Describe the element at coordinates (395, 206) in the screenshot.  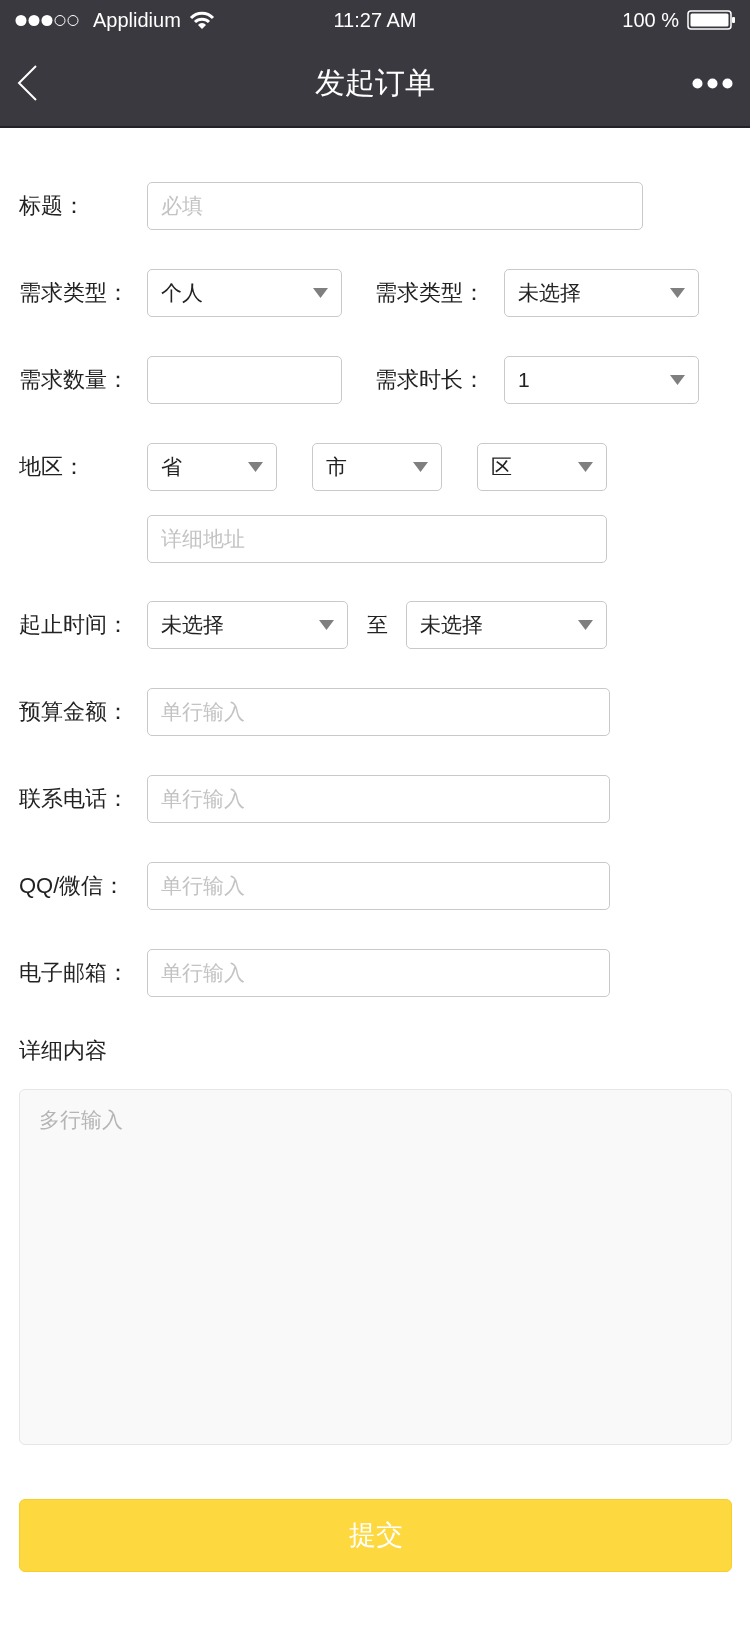
I see `text-field: 必填` at that location.